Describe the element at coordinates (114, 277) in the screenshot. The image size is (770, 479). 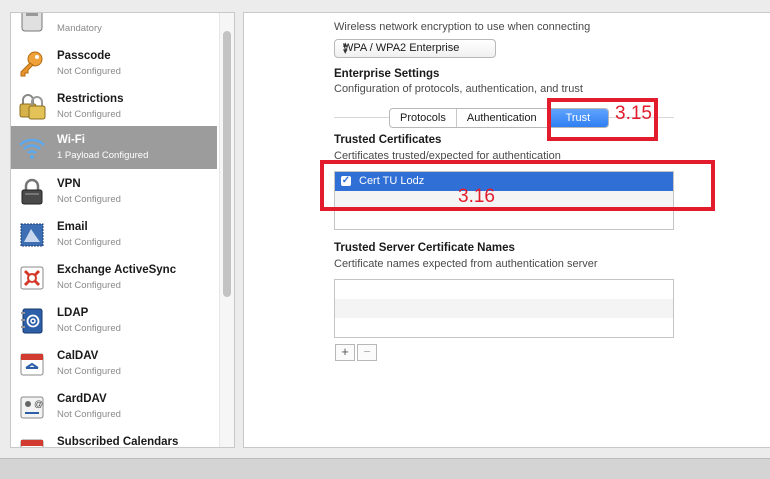
I see `sidebar-item-exchange: Exchange ActiveSync Not Configured` at that location.